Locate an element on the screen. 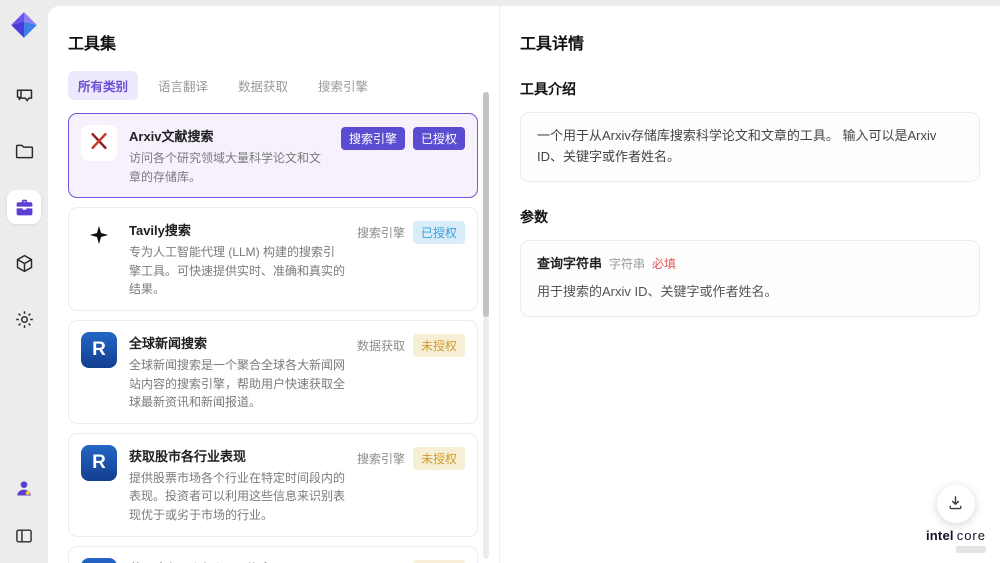 The height and width of the screenshot is (563, 1000). collapse-sidebar-button is located at coordinates (24, 536).